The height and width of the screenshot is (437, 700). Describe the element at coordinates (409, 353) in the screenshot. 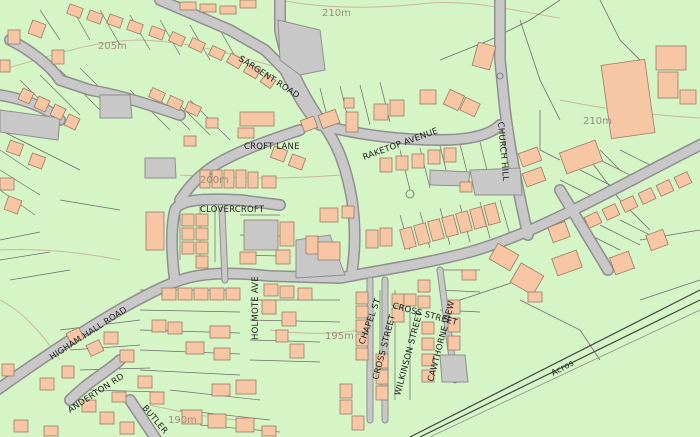

I see `label-wilkinson-street: WILKINSON STREET` at that location.